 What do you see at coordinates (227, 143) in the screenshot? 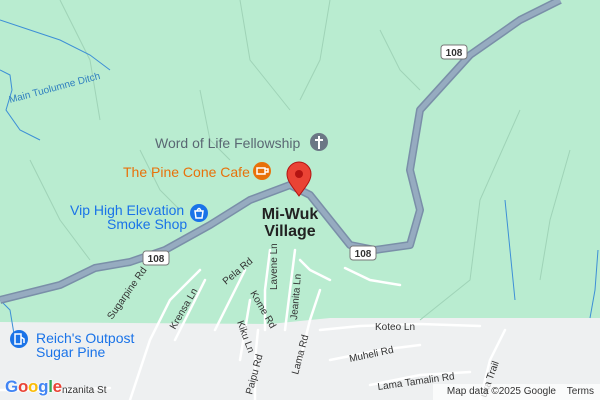
I see `poi-label: Word of Life Fellowship` at bounding box center [227, 143].